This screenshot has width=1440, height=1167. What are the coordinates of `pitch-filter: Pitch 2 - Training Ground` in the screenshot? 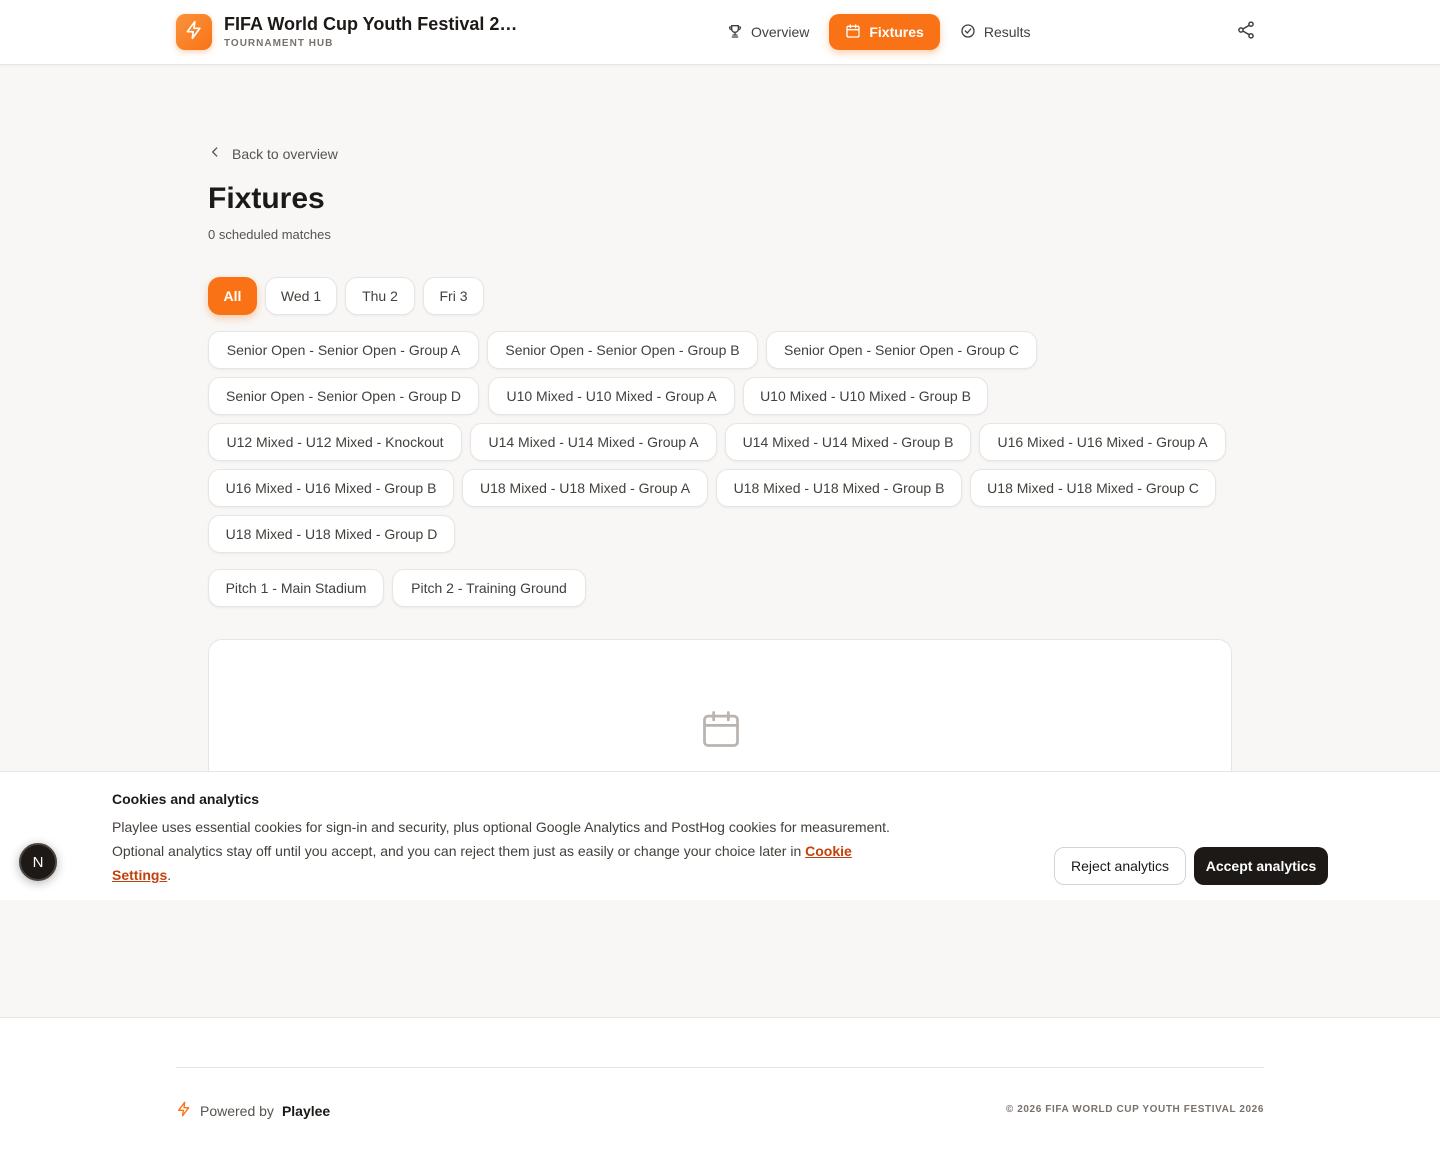 It's located at (489, 588).